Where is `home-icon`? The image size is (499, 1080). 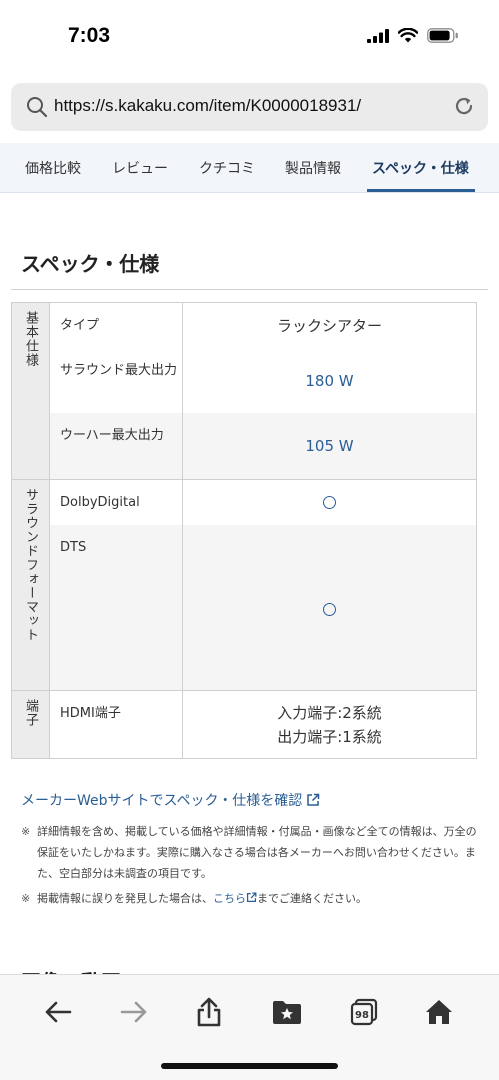 home-icon is located at coordinates (439, 1012).